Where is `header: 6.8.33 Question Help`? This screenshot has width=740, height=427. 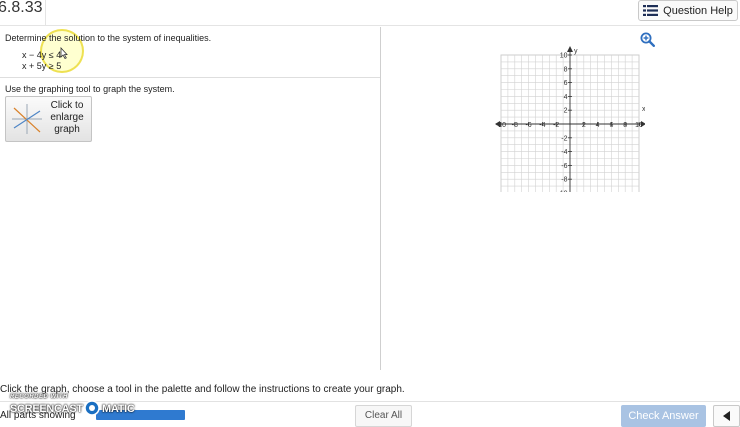 header: 6.8.33 Question Help is located at coordinates (370, 13).